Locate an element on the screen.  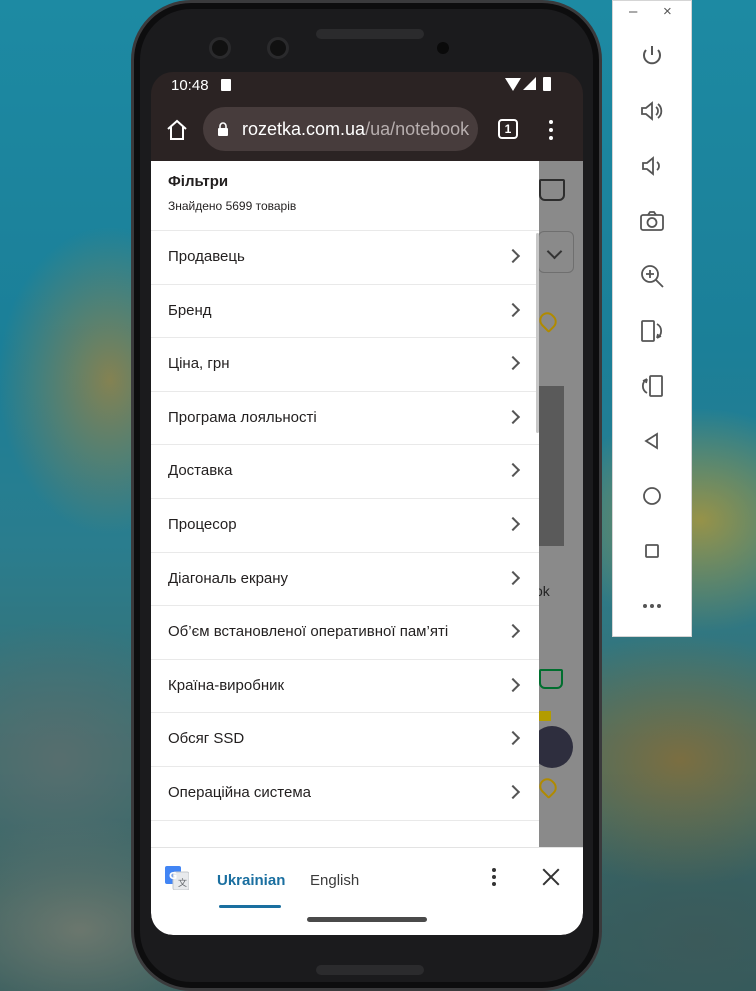
zoom-icon is located at coordinates (652, 276).